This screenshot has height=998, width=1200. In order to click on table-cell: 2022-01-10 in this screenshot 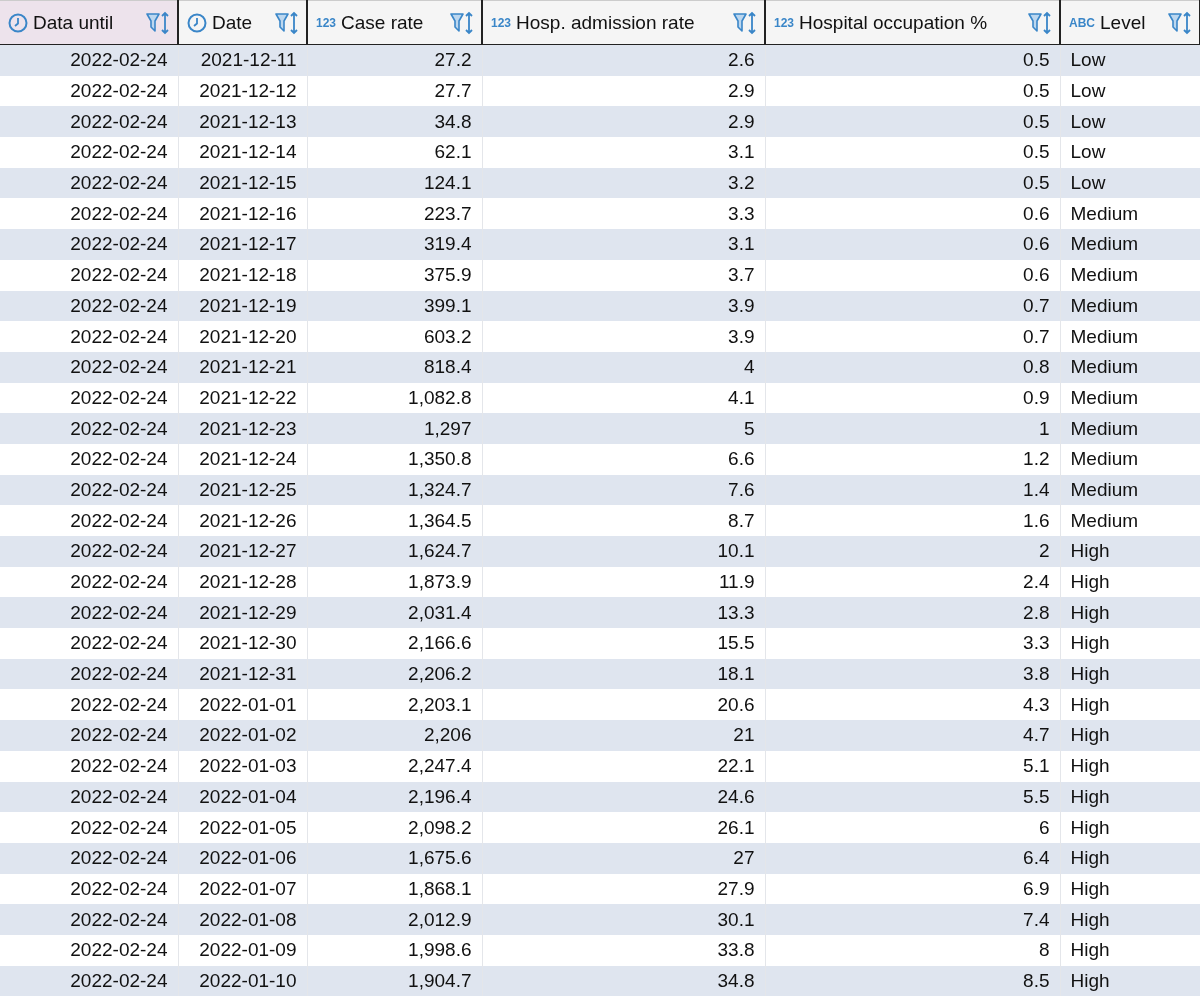, I will do `click(242, 981)`.